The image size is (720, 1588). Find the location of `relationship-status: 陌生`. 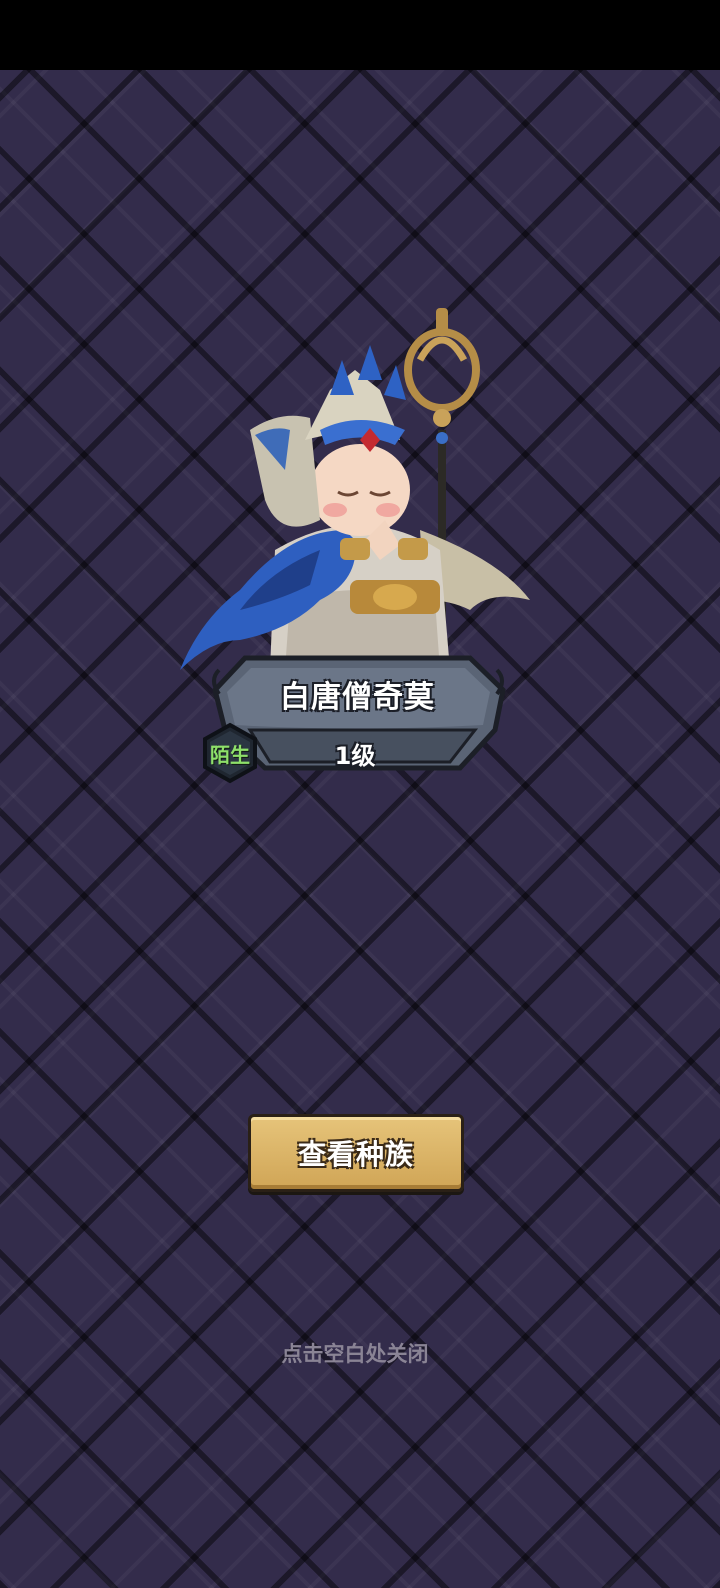

relationship-status: 陌生 is located at coordinates (230, 755).